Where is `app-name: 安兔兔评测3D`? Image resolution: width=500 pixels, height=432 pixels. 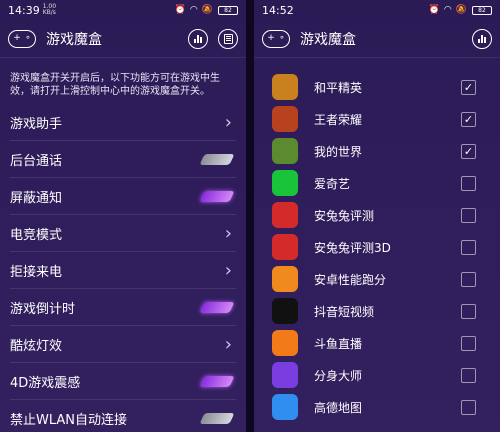 app-name: 安兔兔评测3D is located at coordinates (352, 247).